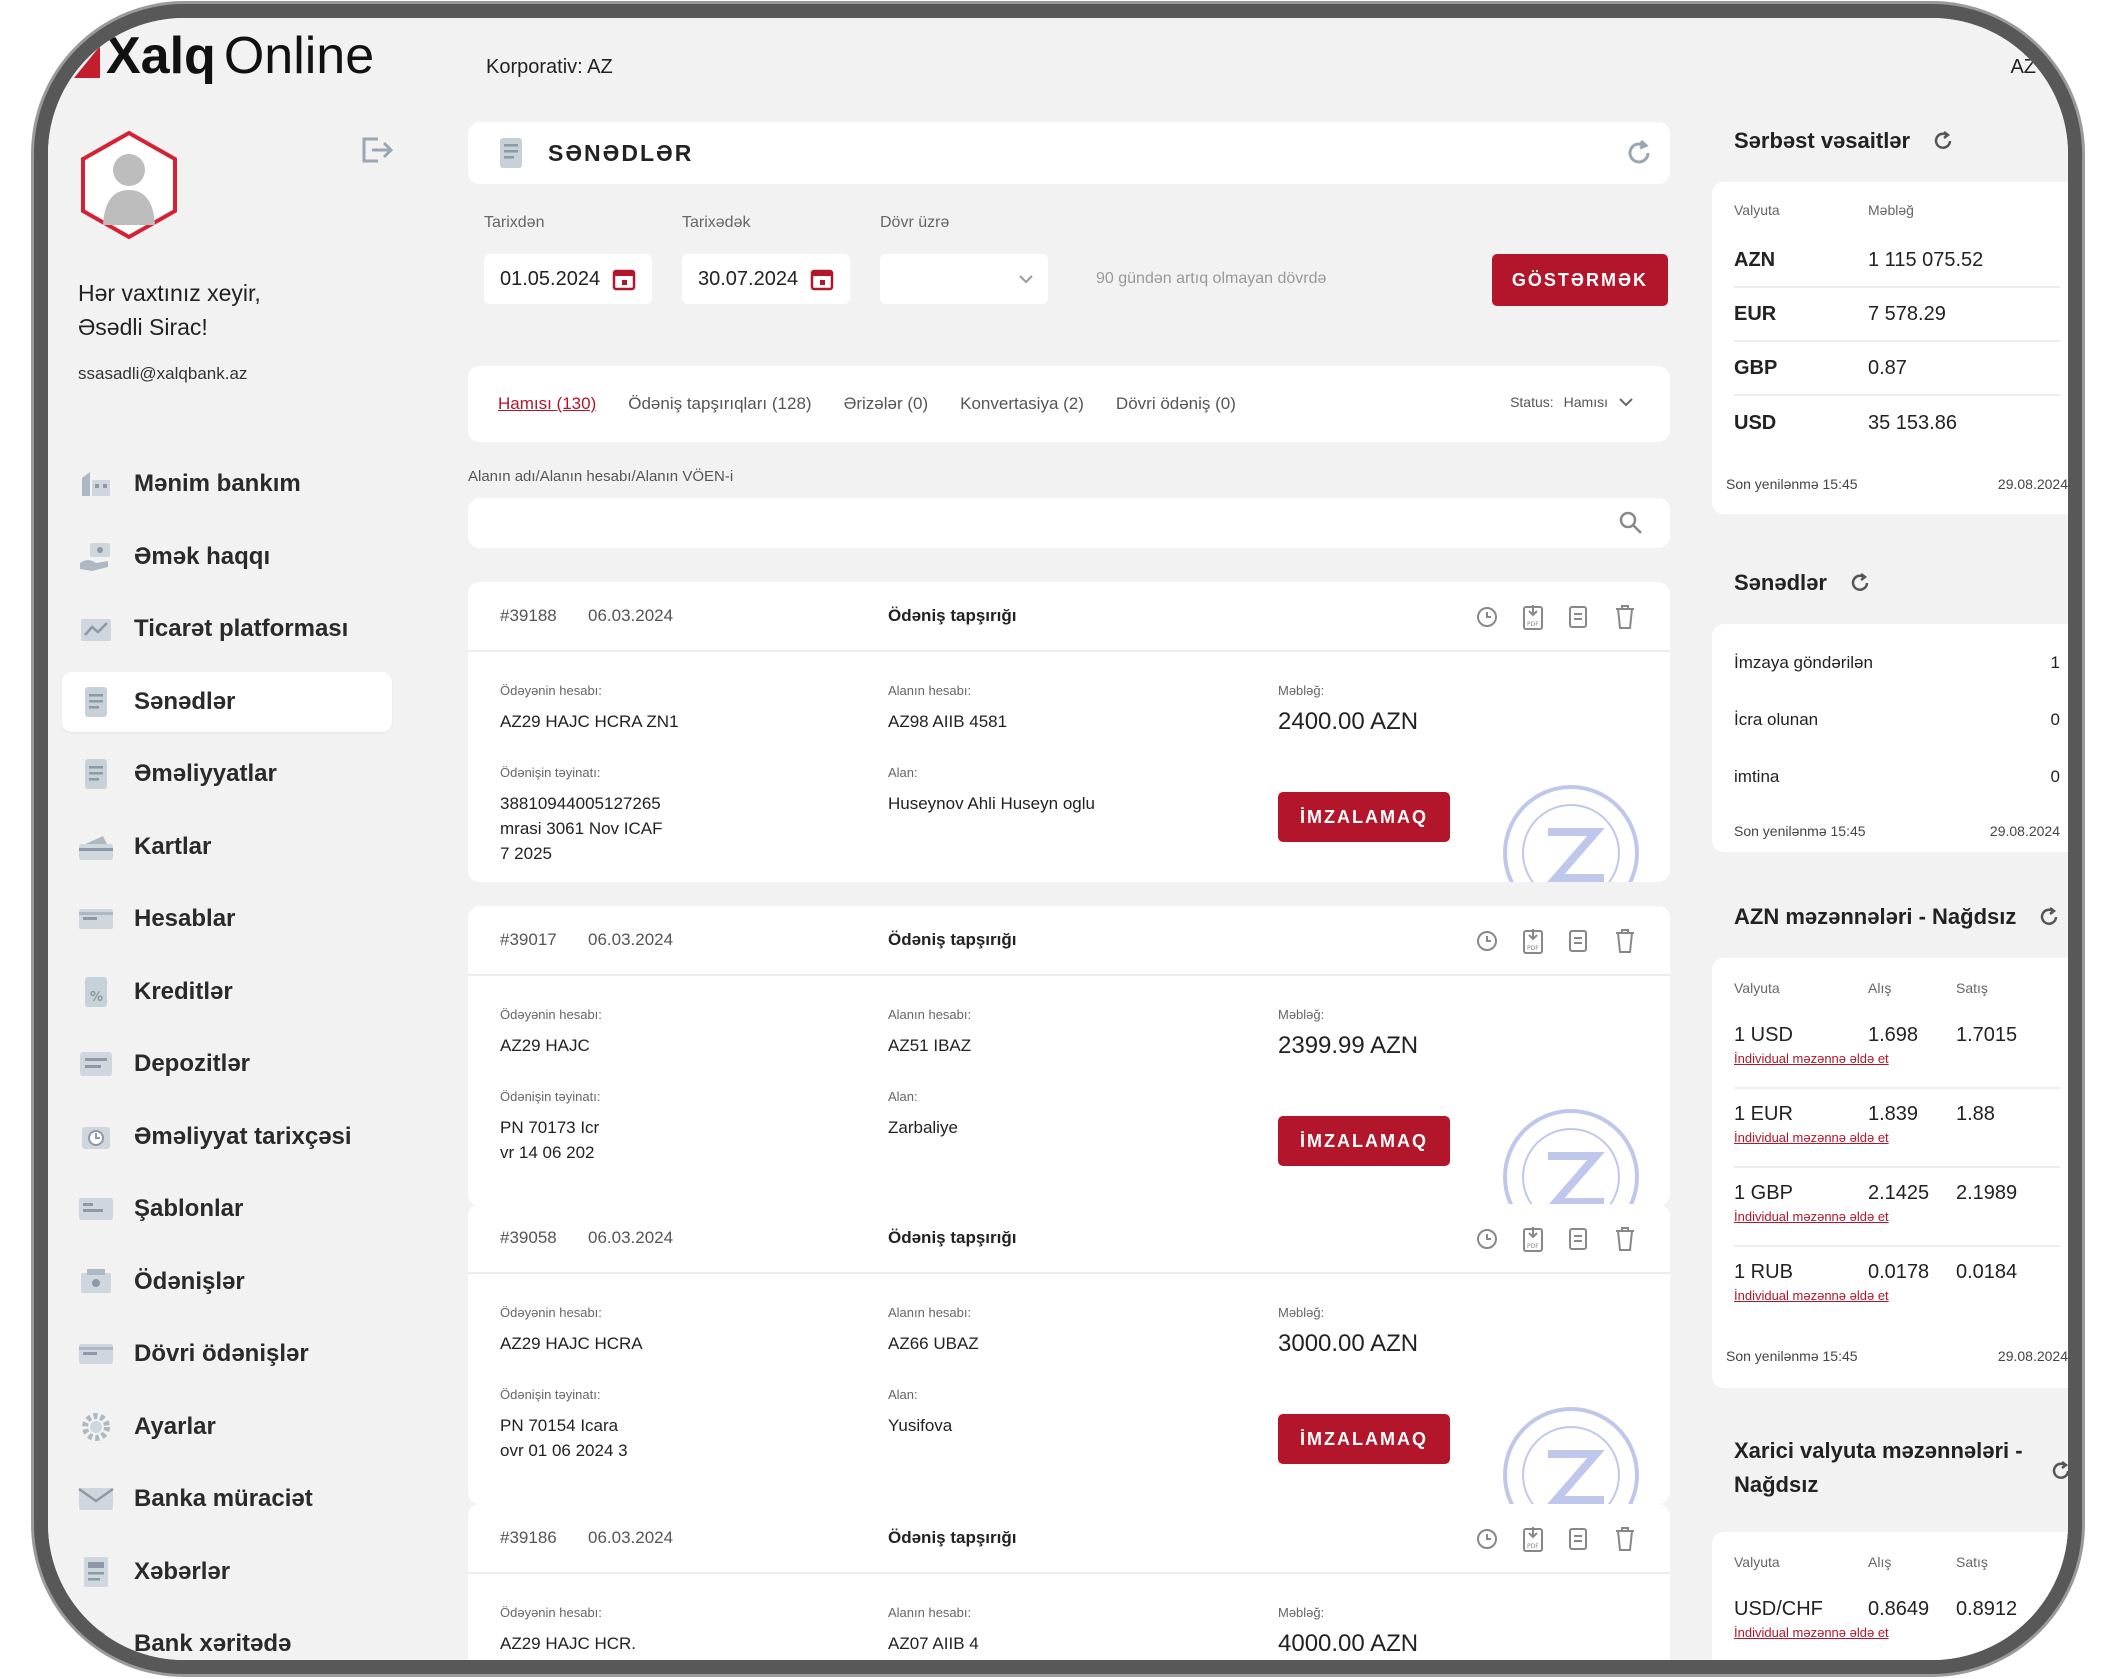 Image resolution: width=2116 pixels, height=1679 pixels. I want to click on sidebar-item: Ödənişlər, so click(227, 1282).